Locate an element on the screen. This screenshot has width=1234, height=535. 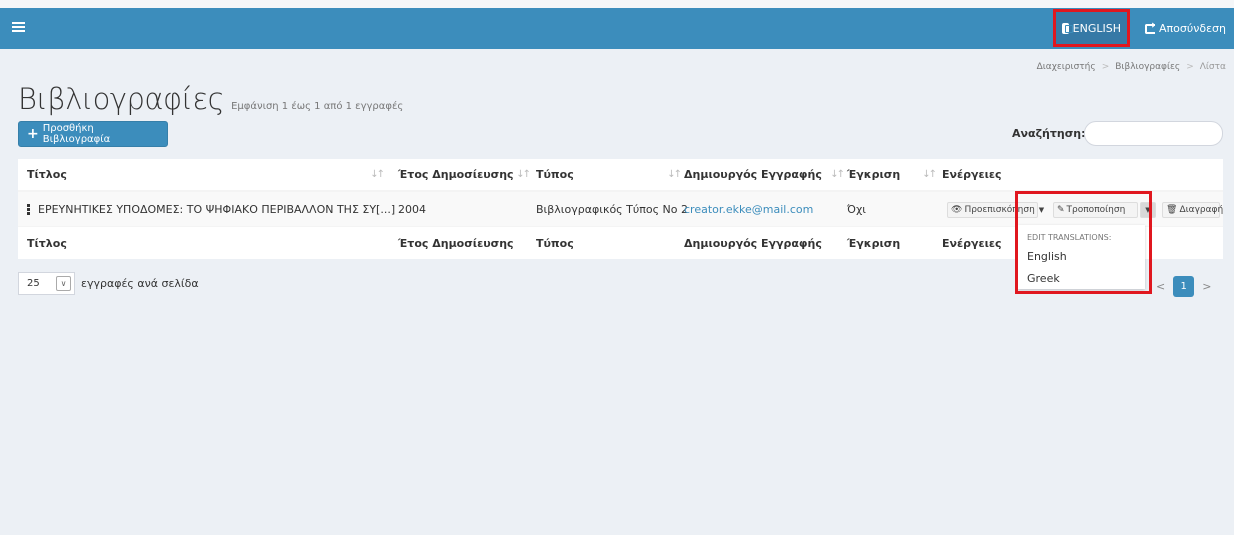
search-input is located at coordinates (1153, 133).